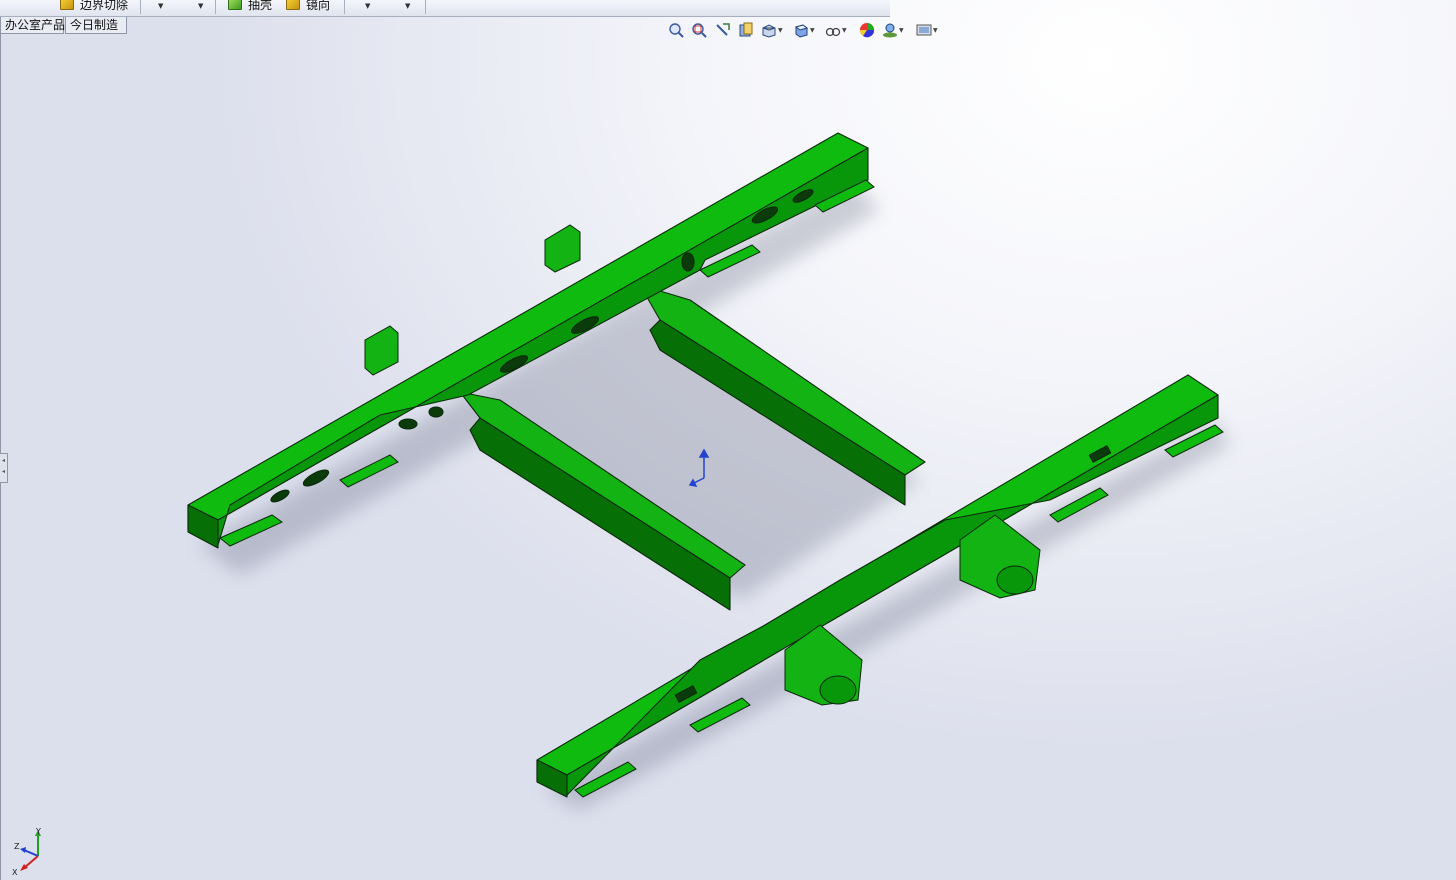 The width and height of the screenshot is (1456, 880). What do you see at coordinates (250, 6) in the screenshot?
I see `shell-button: 抽壳` at bounding box center [250, 6].